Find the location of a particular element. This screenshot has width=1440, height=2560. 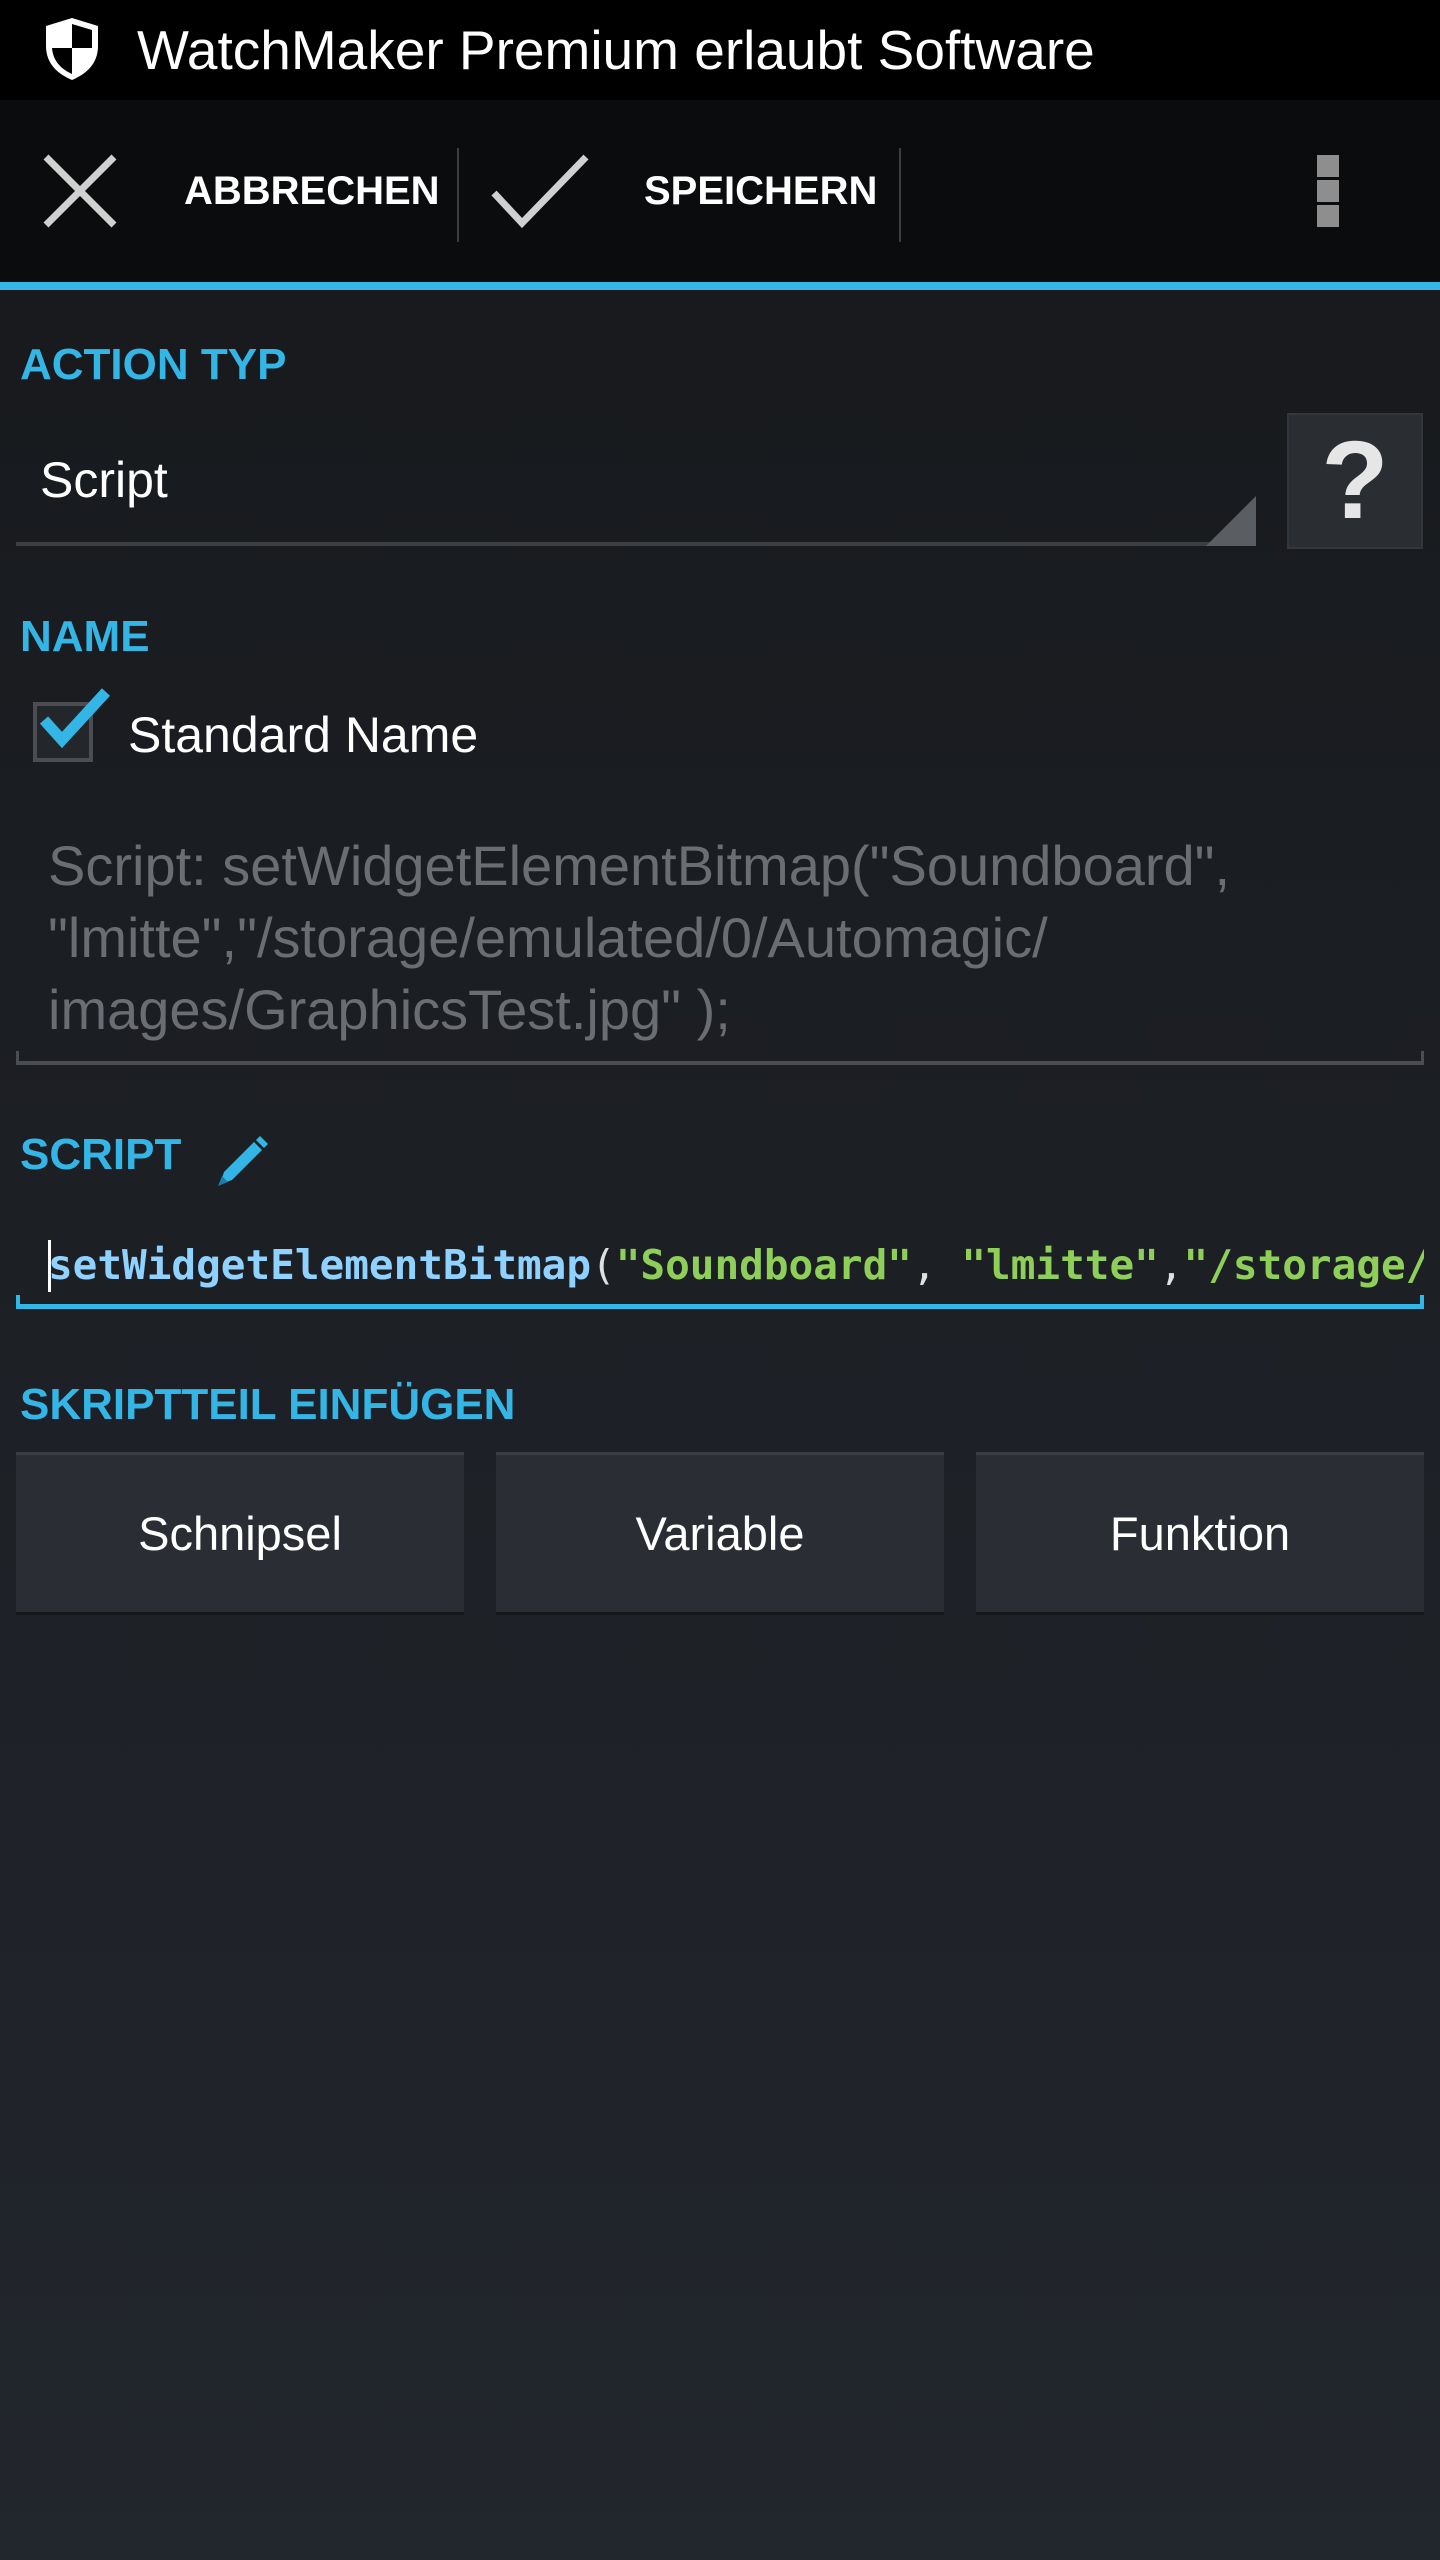

script-input-underline is located at coordinates (720, 1302).